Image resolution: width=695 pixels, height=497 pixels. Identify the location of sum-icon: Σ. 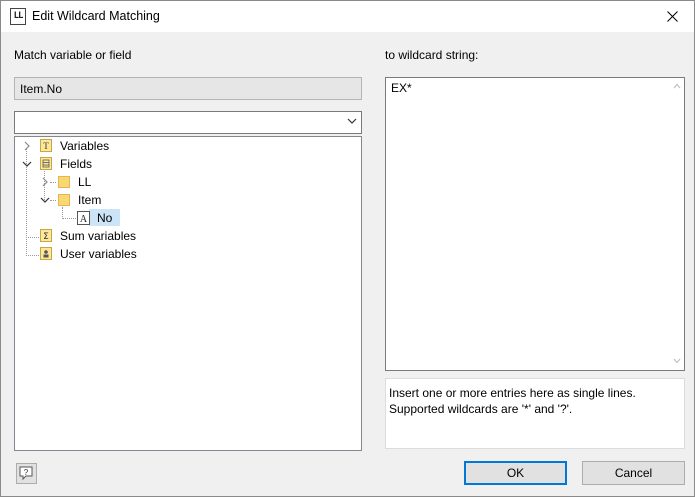
(46, 235).